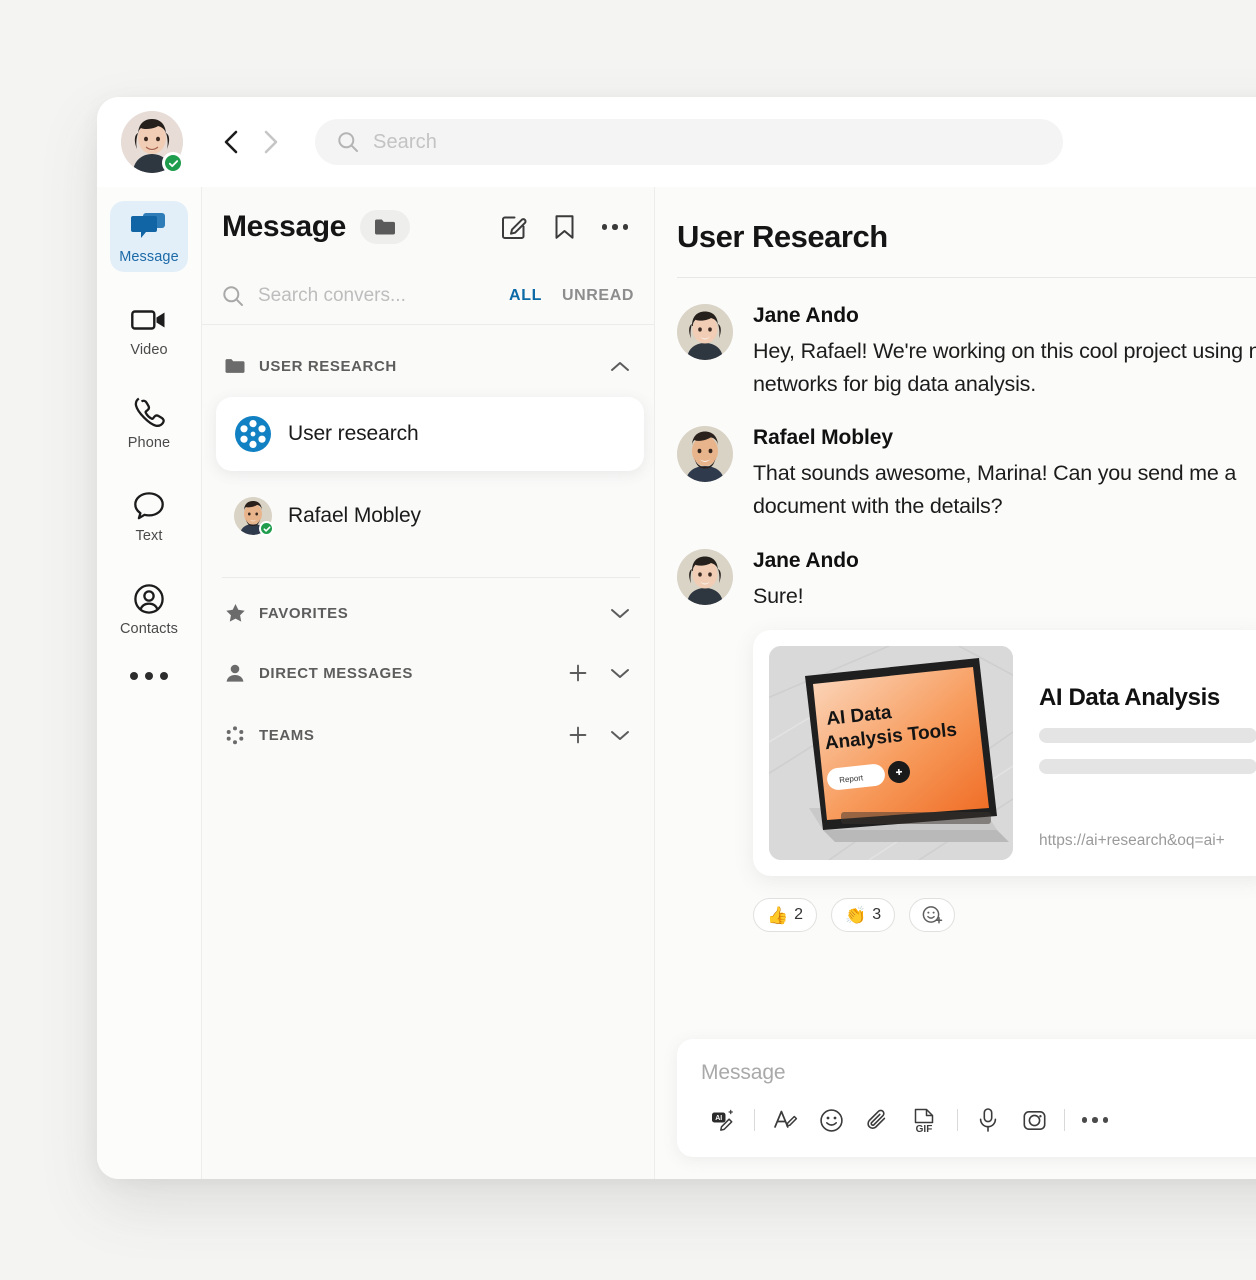  I want to click on add-team-button, so click(578, 735).